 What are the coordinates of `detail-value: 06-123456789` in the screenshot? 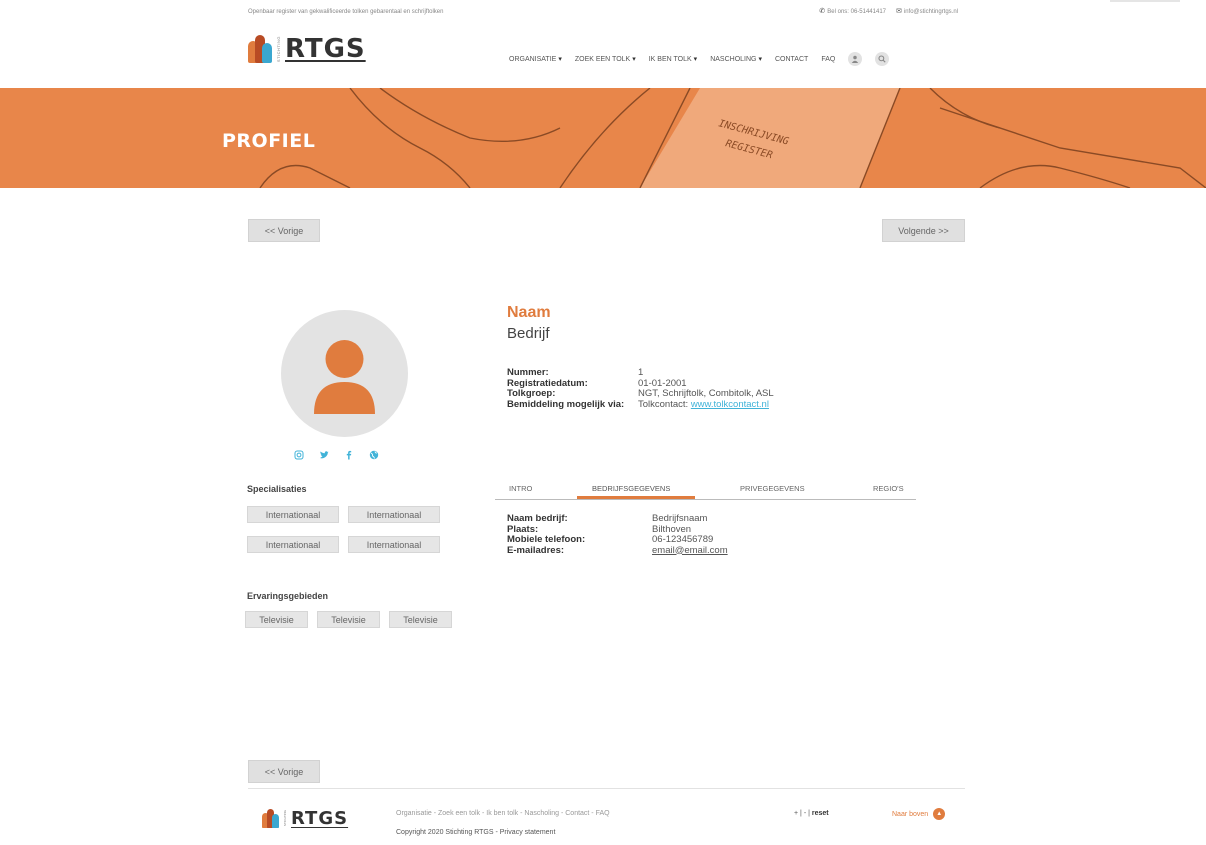 It's located at (683, 539).